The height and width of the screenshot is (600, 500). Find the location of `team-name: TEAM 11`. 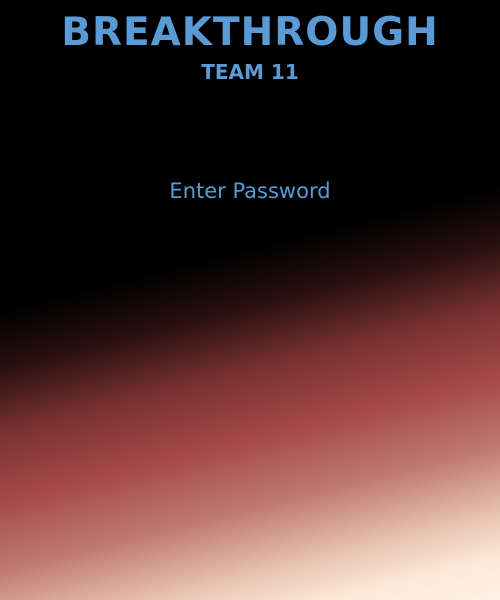

team-name: TEAM 11 is located at coordinates (250, 72).